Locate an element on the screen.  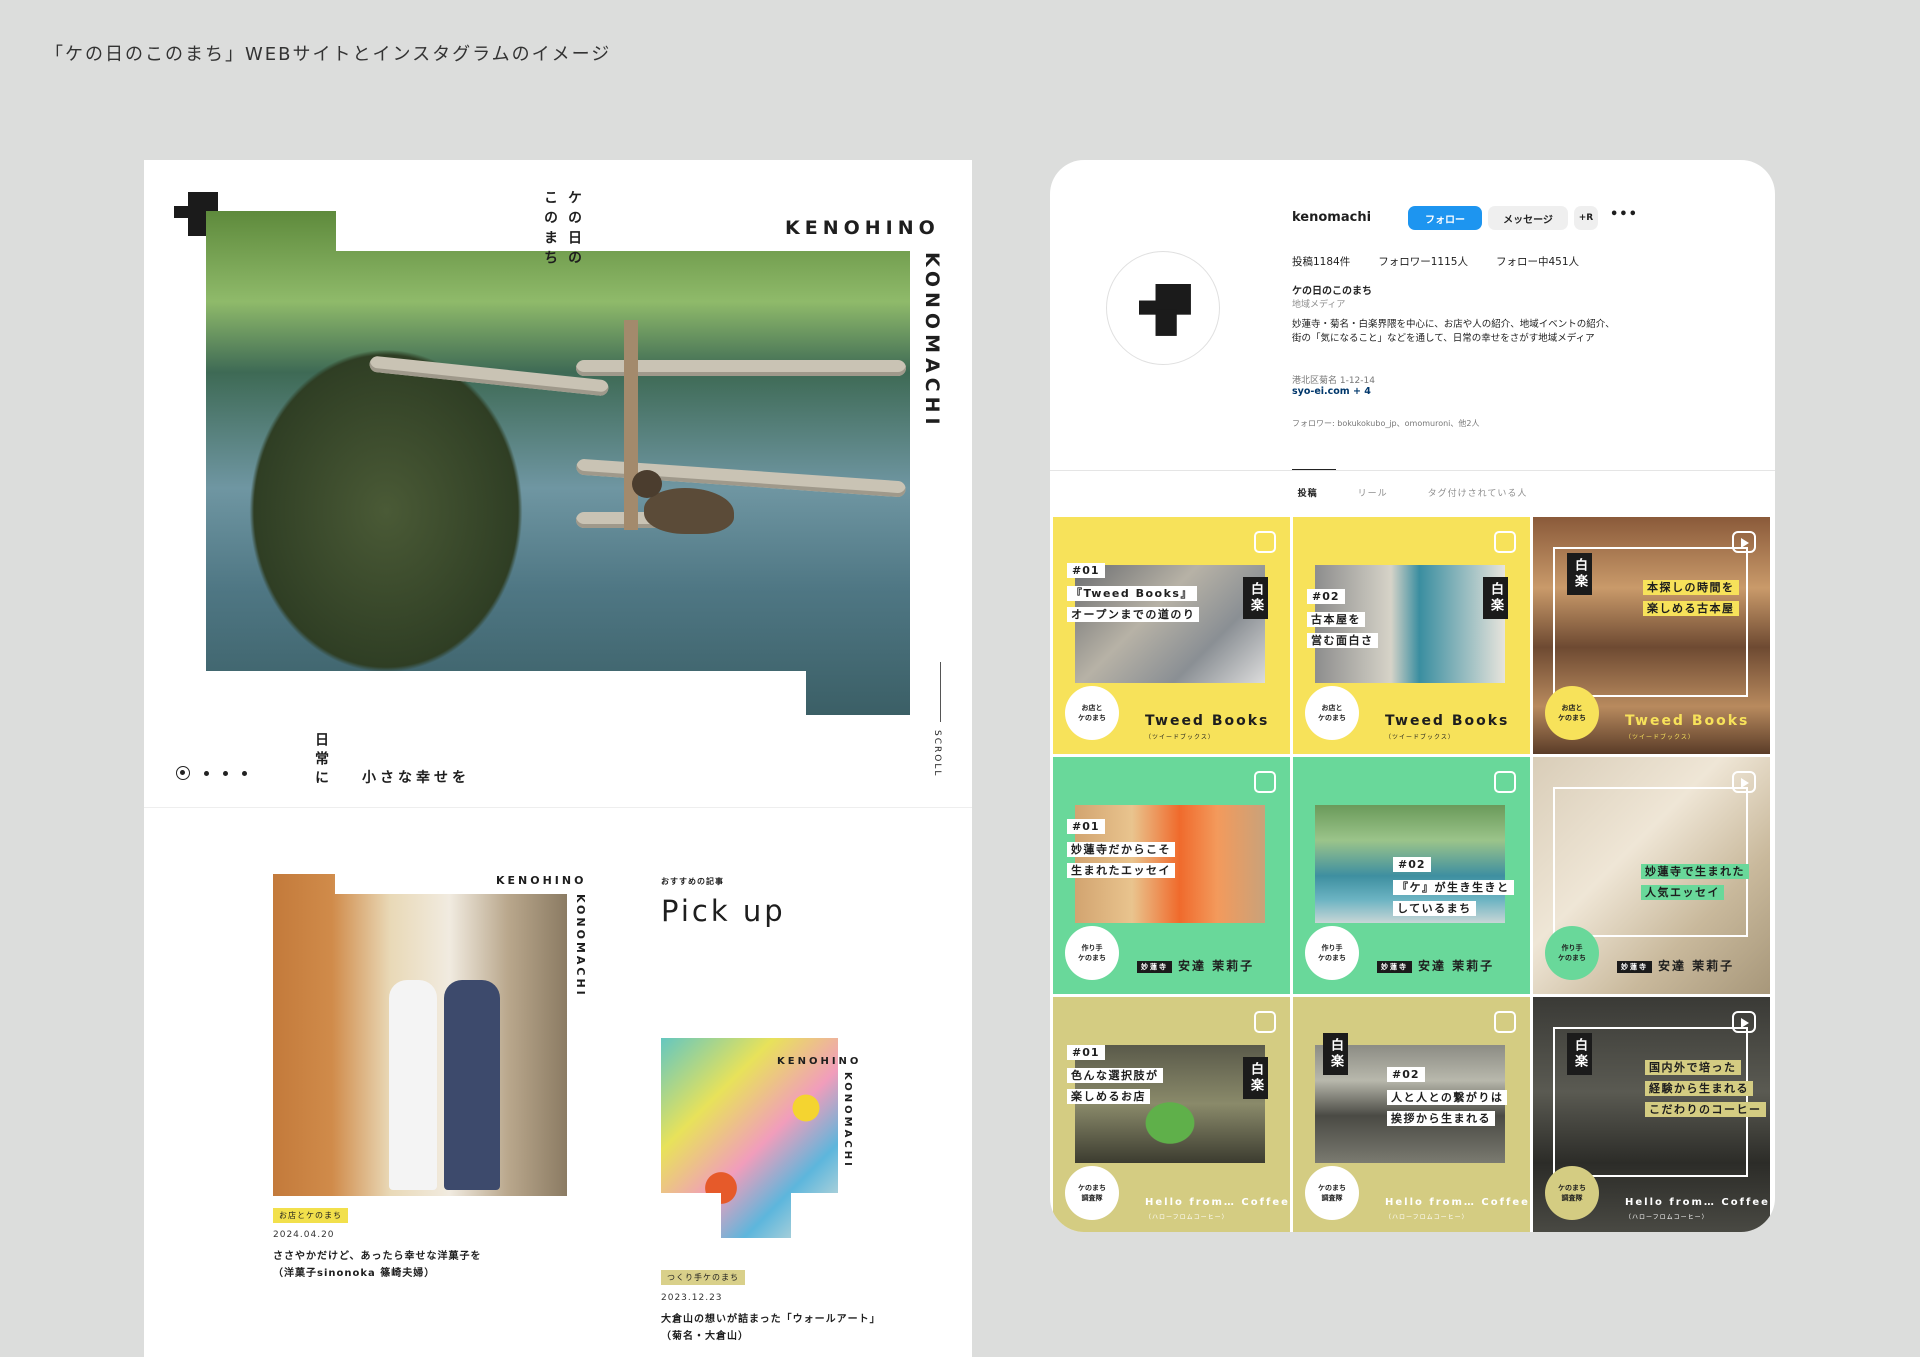
following-count: フォロー中451人 is located at coordinates (1537, 261).